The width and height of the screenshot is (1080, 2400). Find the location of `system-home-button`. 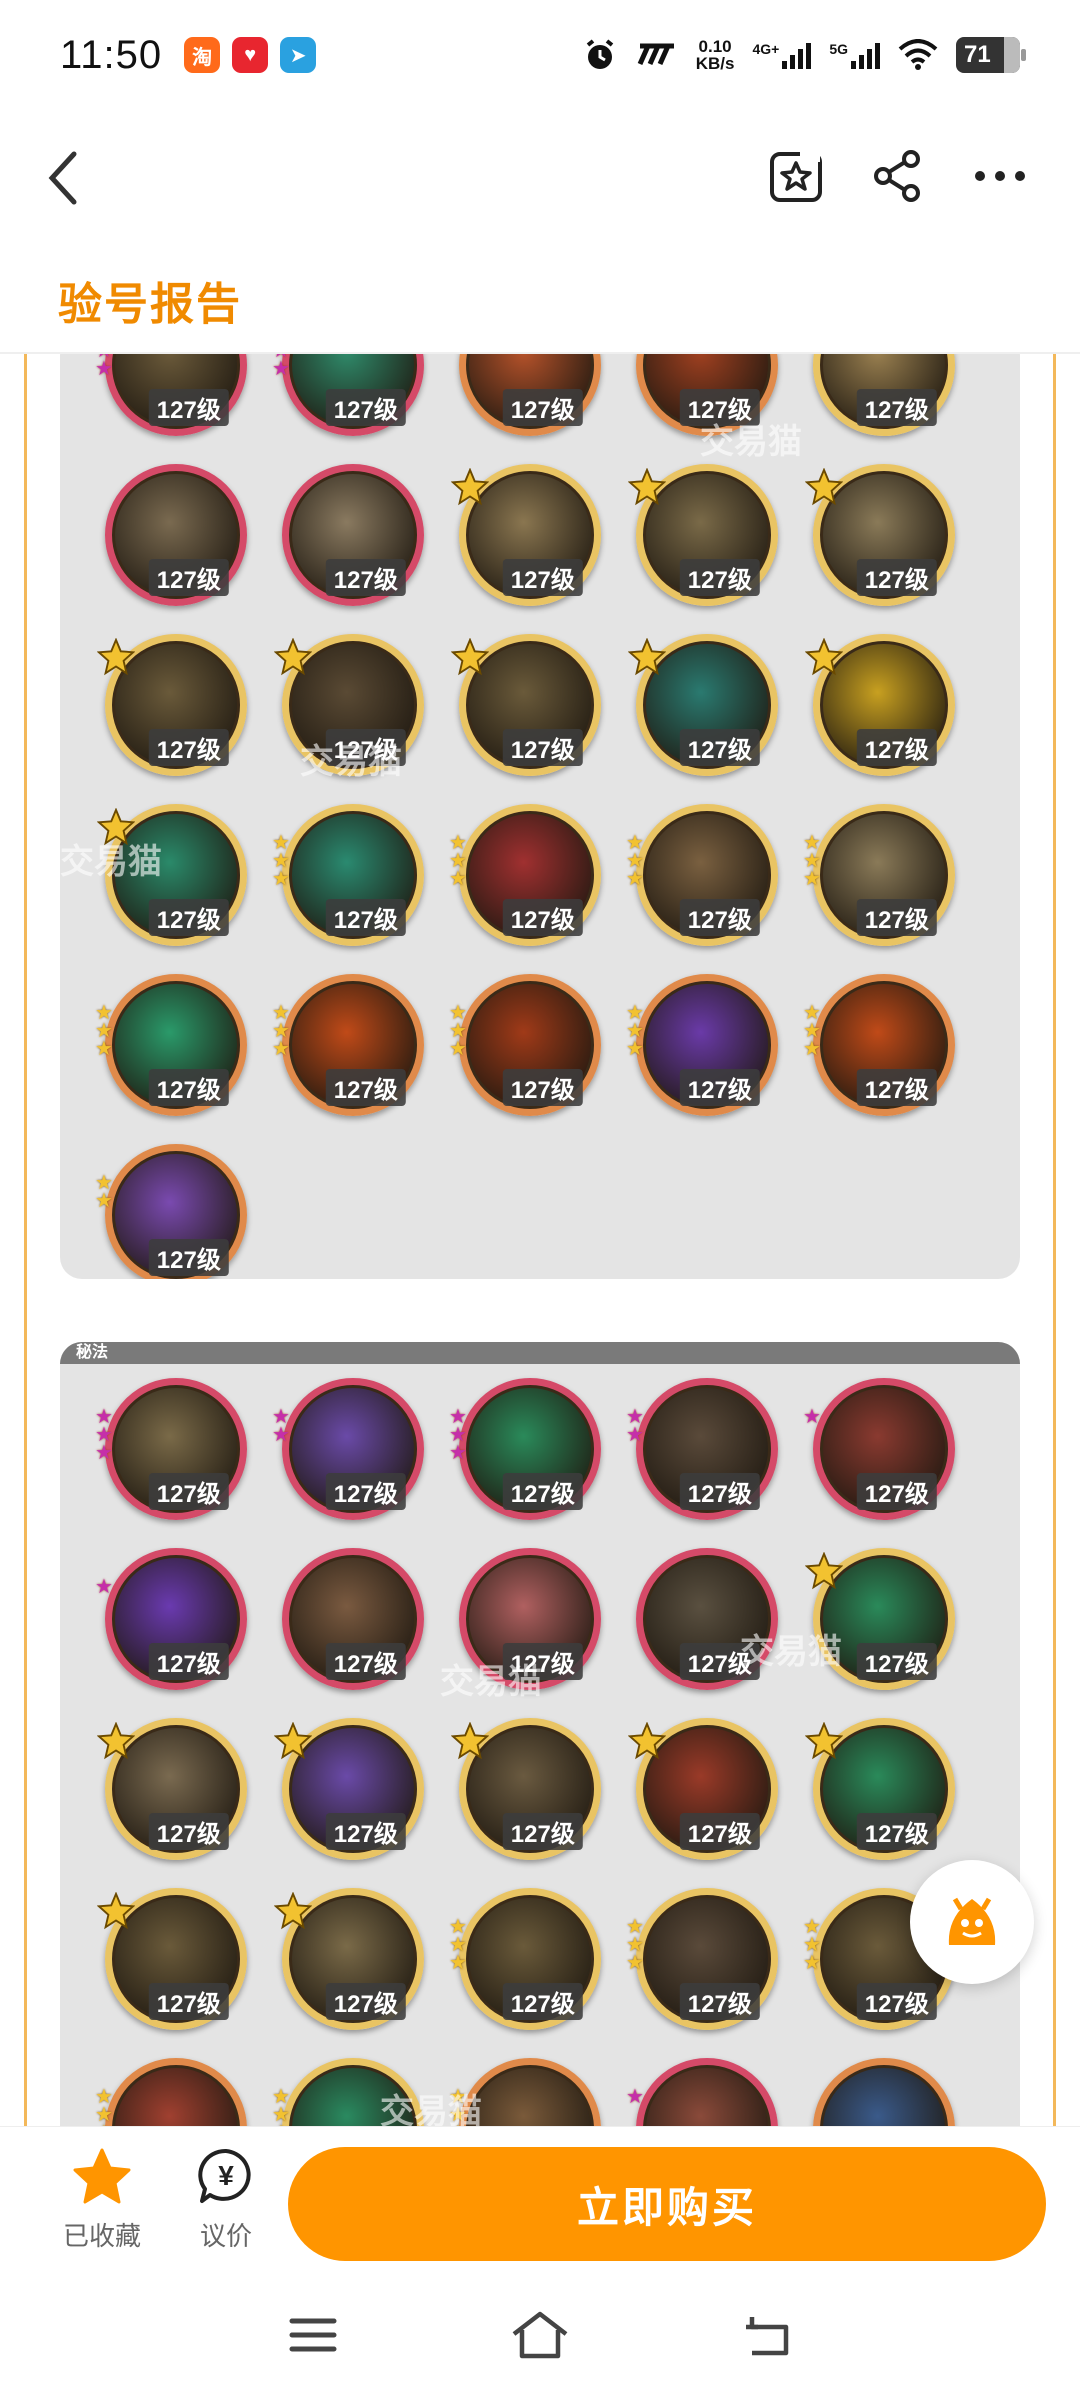

system-home-button is located at coordinates (540, 2335).